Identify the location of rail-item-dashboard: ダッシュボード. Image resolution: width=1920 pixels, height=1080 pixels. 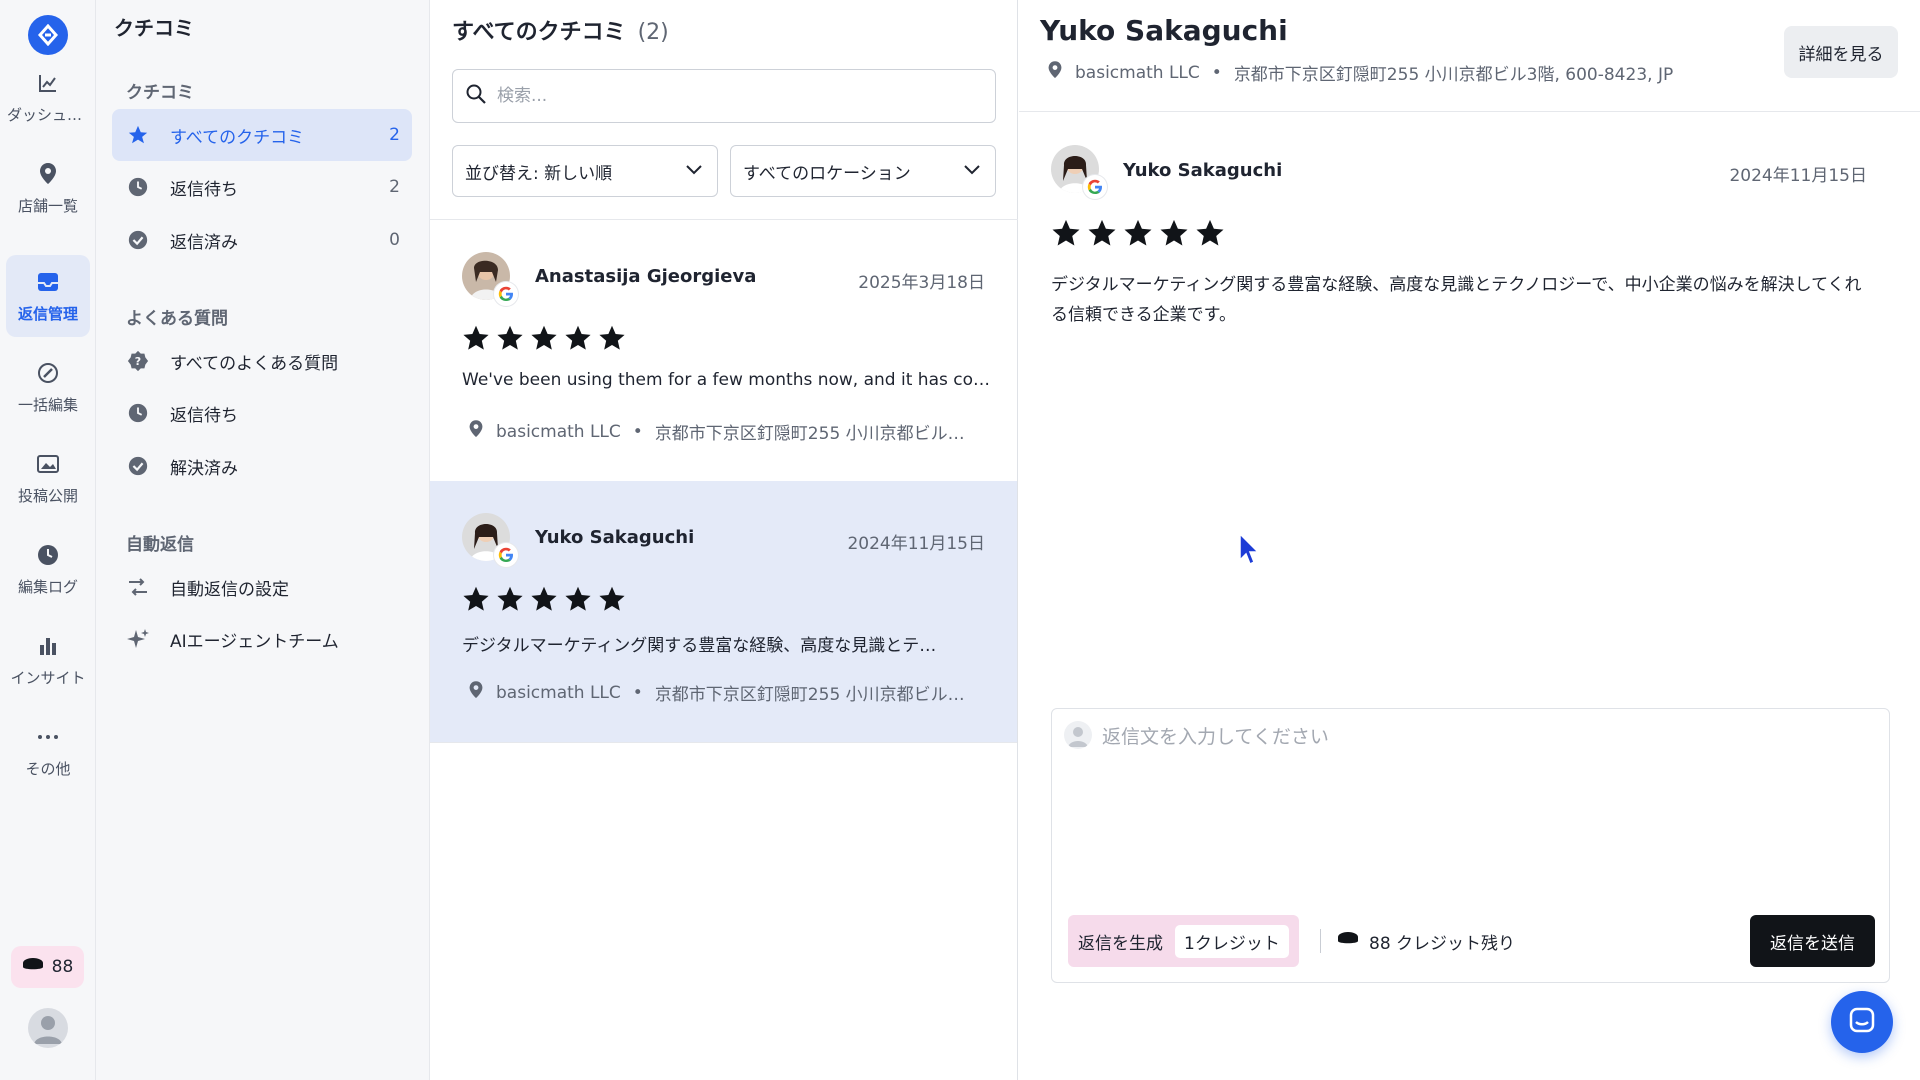
(48, 97).